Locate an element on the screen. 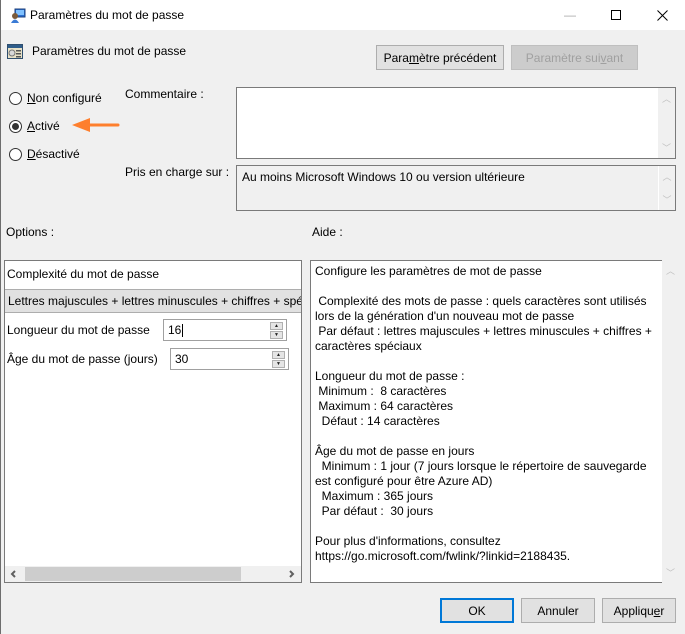  supported-on-label: Pris en charge sur : is located at coordinates (177, 172).